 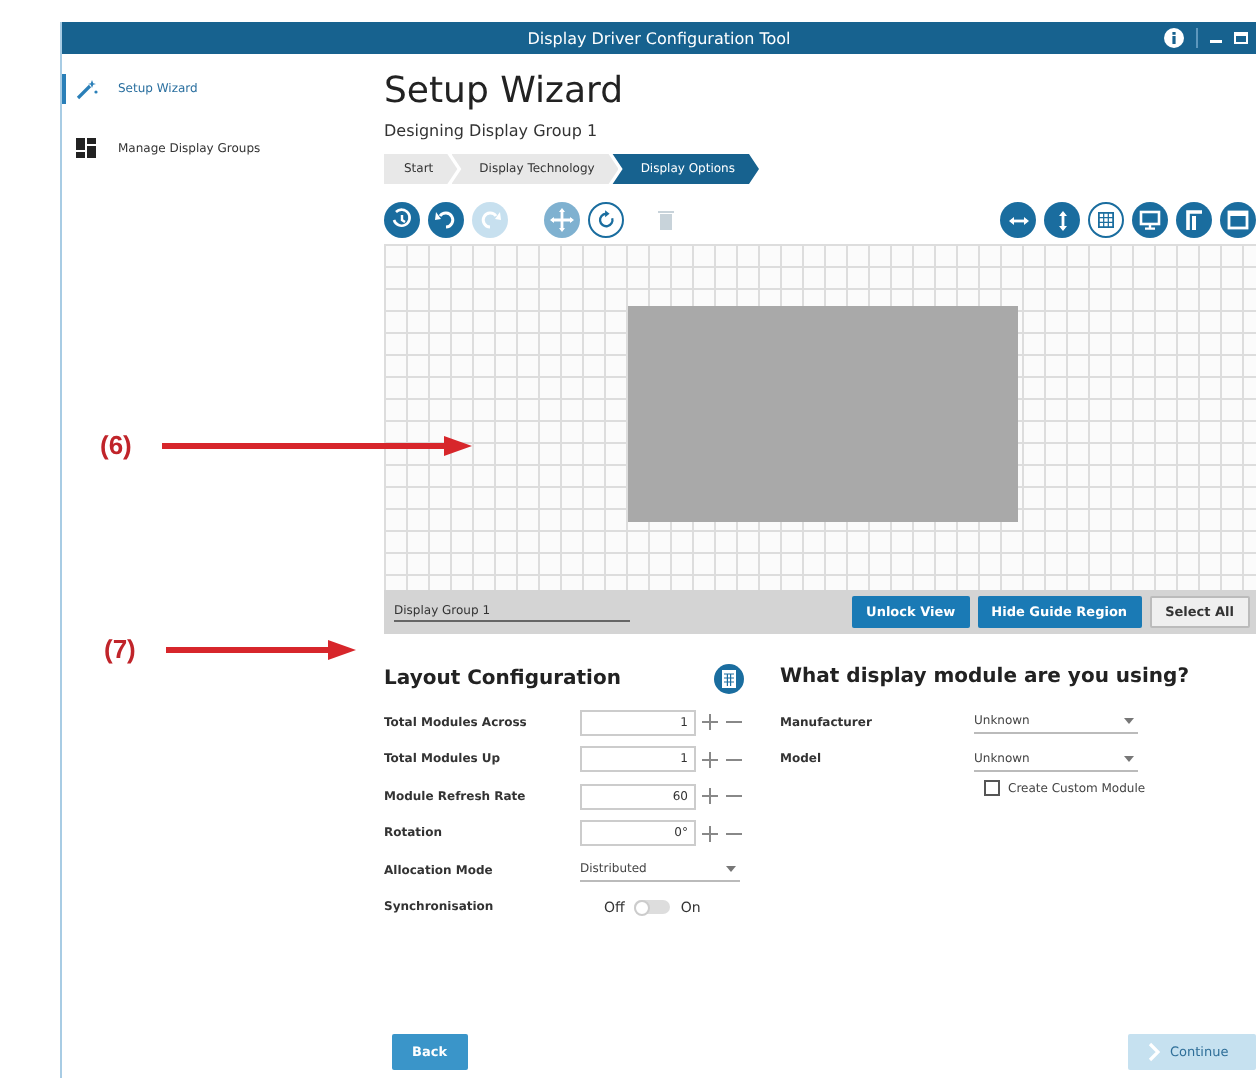 I want to click on window-button, so click(x=1238, y=220).